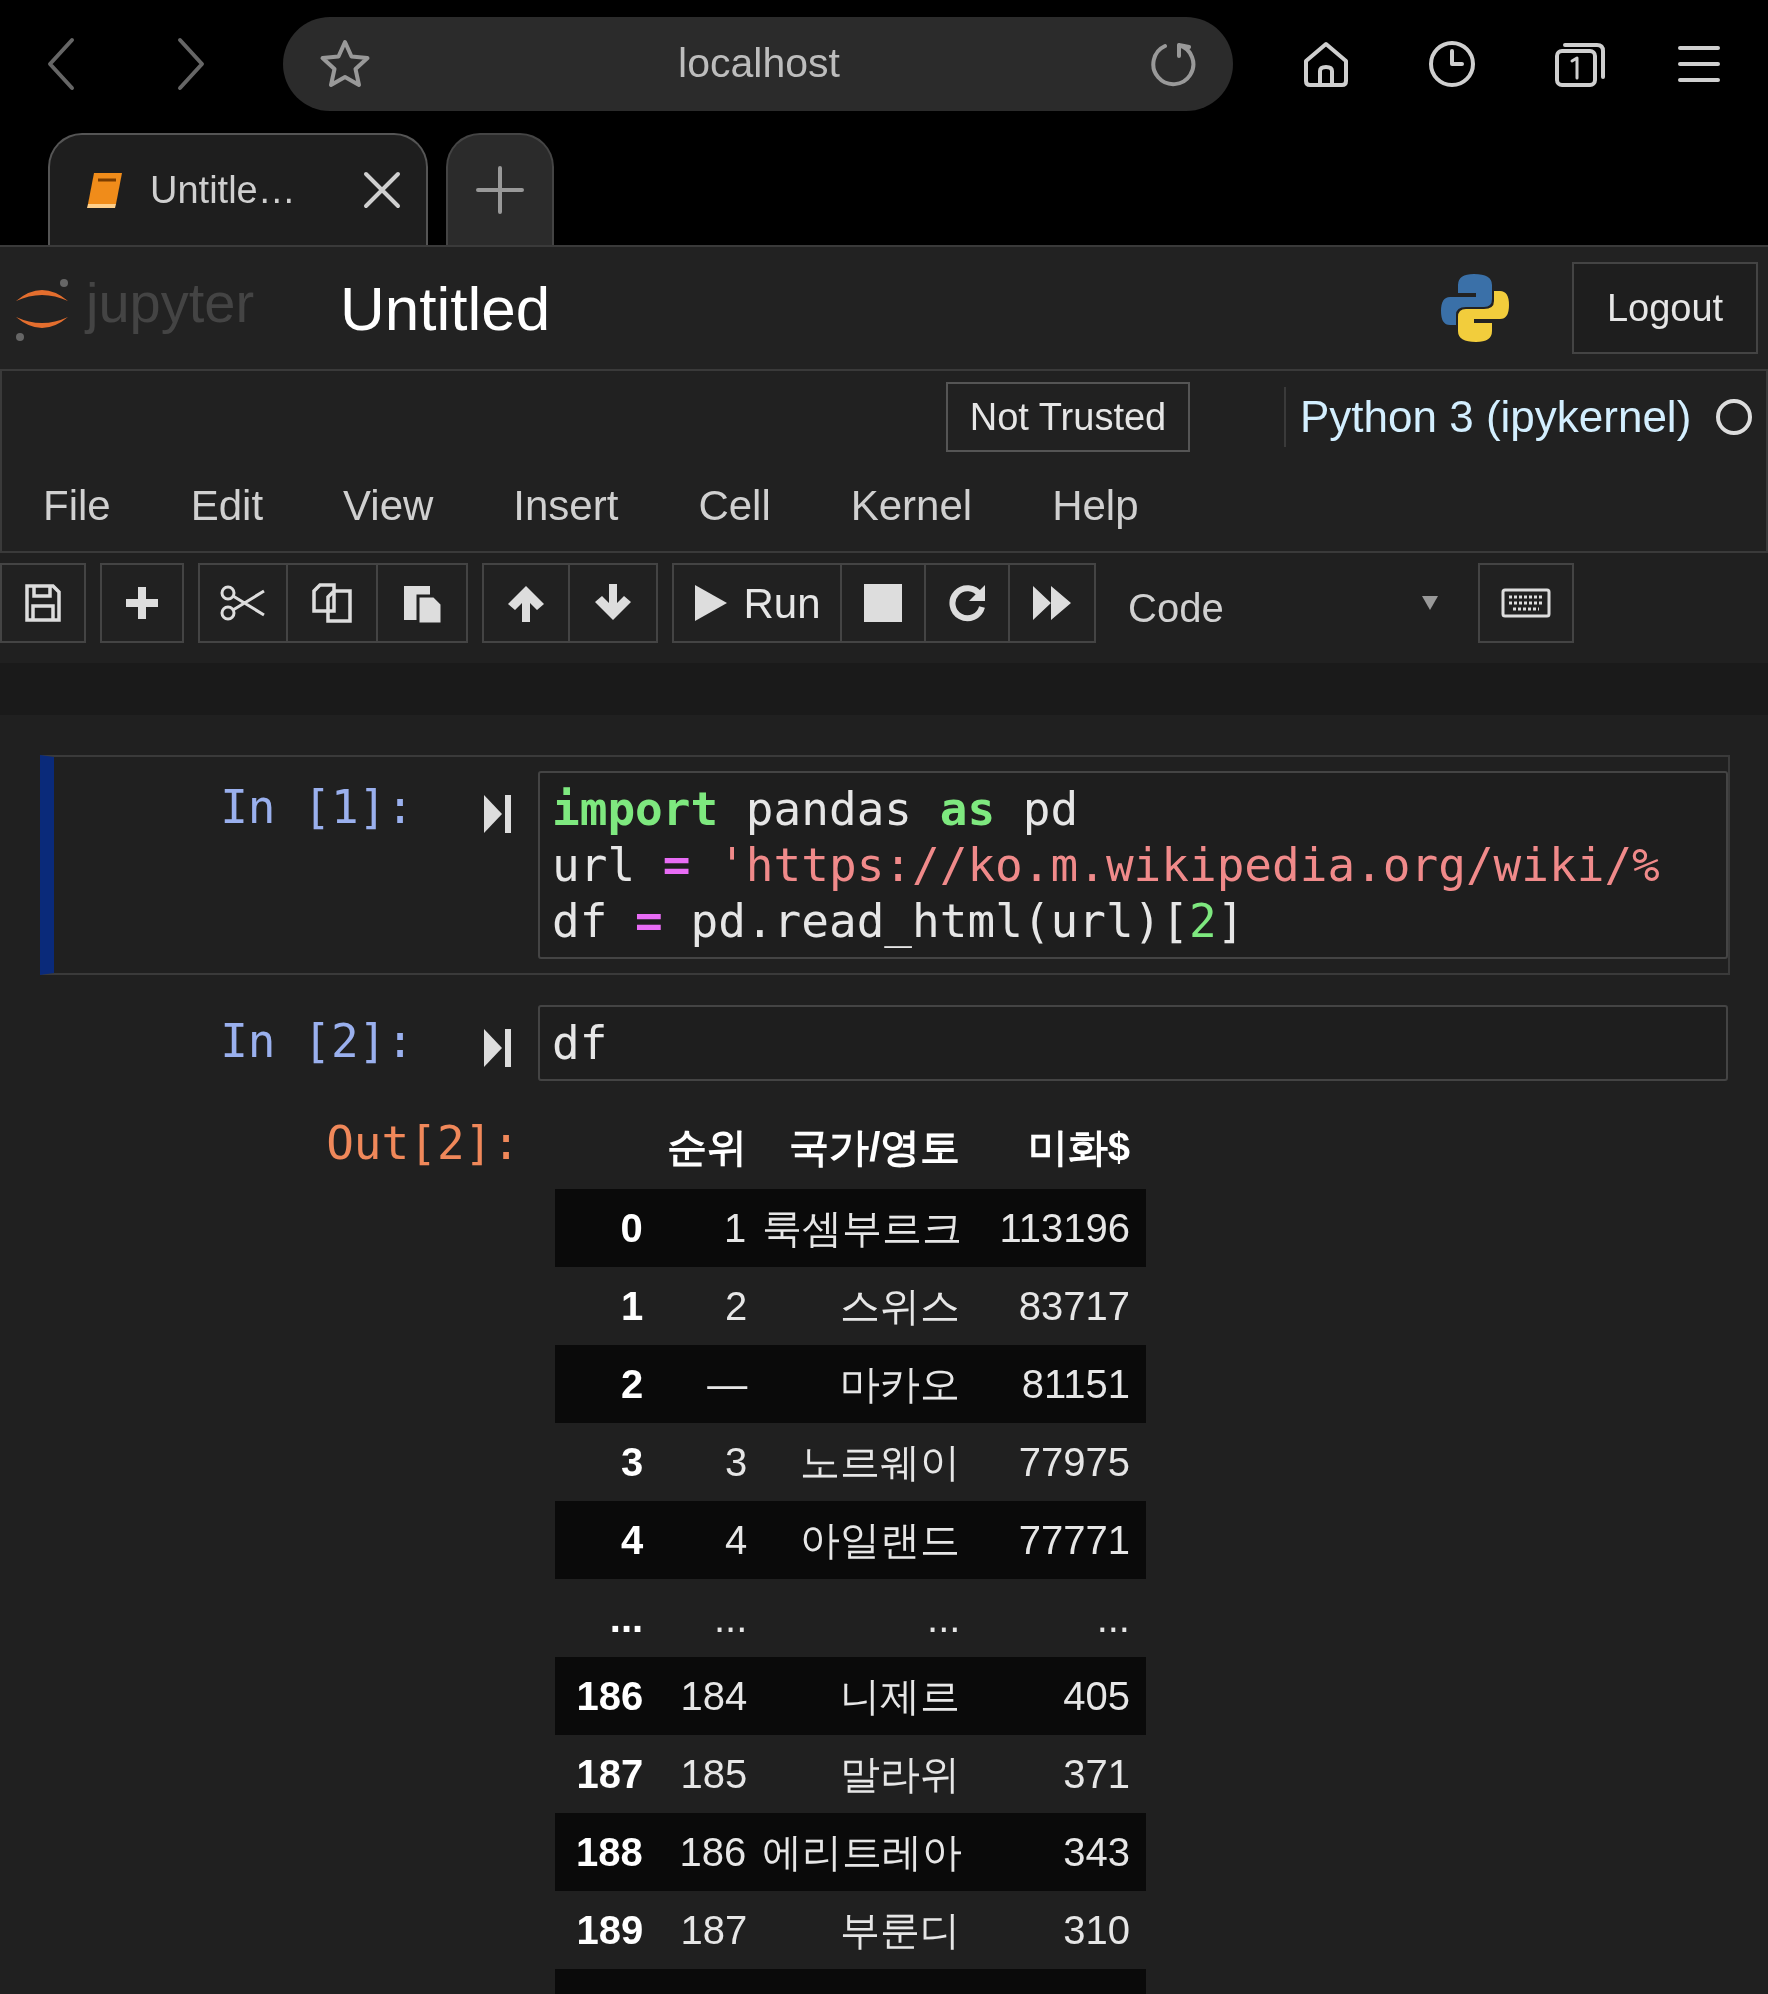  What do you see at coordinates (1096, 1930) in the screenshot?
I see `table-cell-text: 310` at bounding box center [1096, 1930].